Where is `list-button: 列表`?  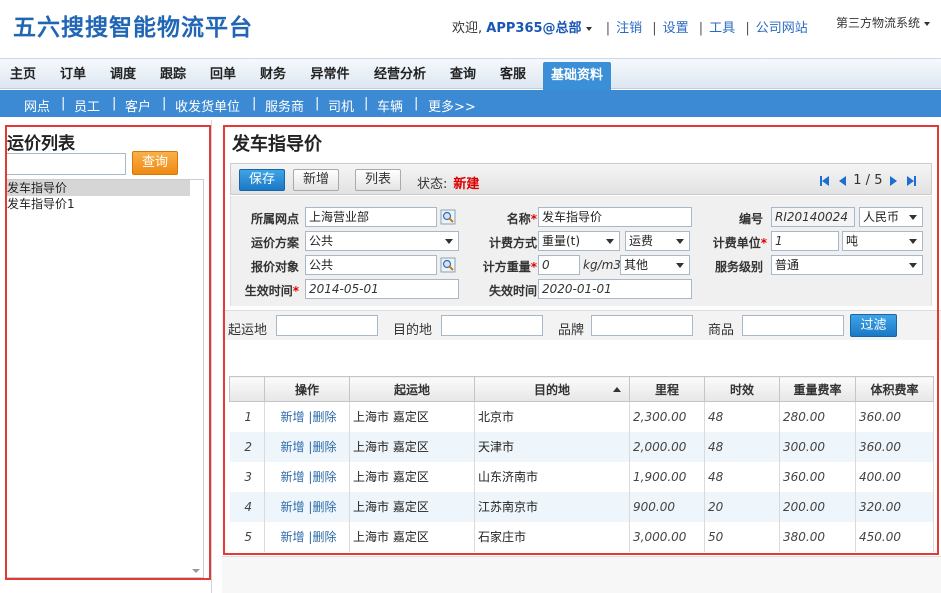
list-button: 列表 is located at coordinates (378, 180).